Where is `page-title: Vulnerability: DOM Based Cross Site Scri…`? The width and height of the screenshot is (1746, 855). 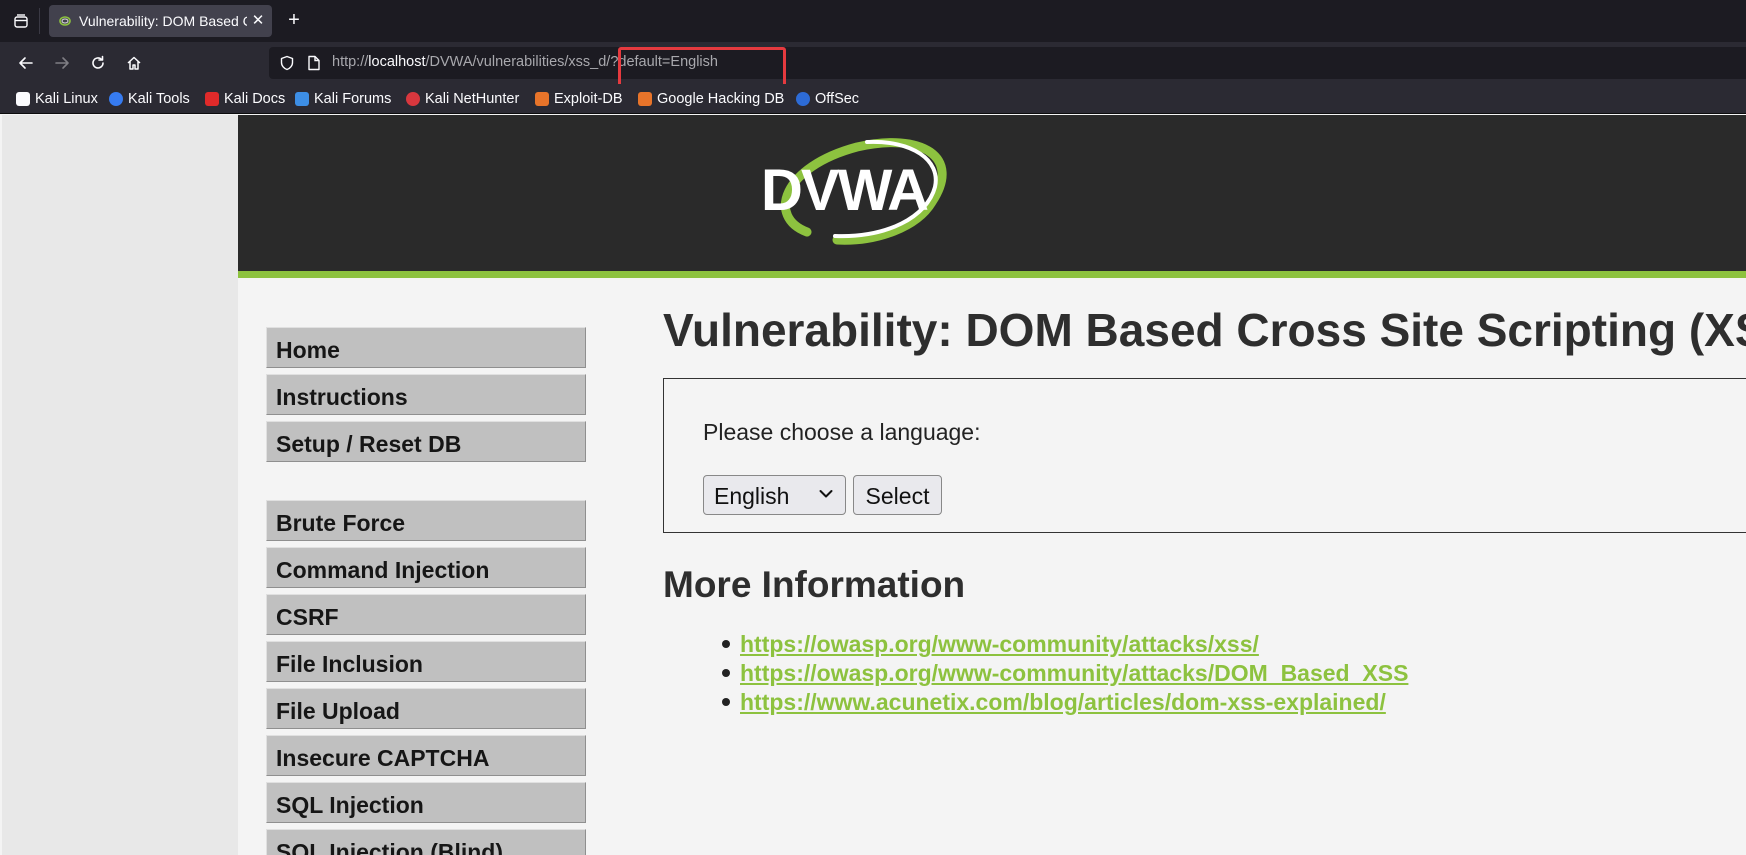 page-title: Vulnerability: DOM Based Cross Site Scri… is located at coordinates (1204, 330).